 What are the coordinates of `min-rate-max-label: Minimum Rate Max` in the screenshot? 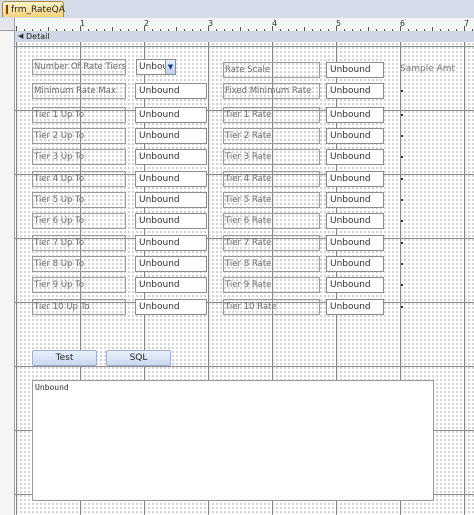 It's located at (79, 91).